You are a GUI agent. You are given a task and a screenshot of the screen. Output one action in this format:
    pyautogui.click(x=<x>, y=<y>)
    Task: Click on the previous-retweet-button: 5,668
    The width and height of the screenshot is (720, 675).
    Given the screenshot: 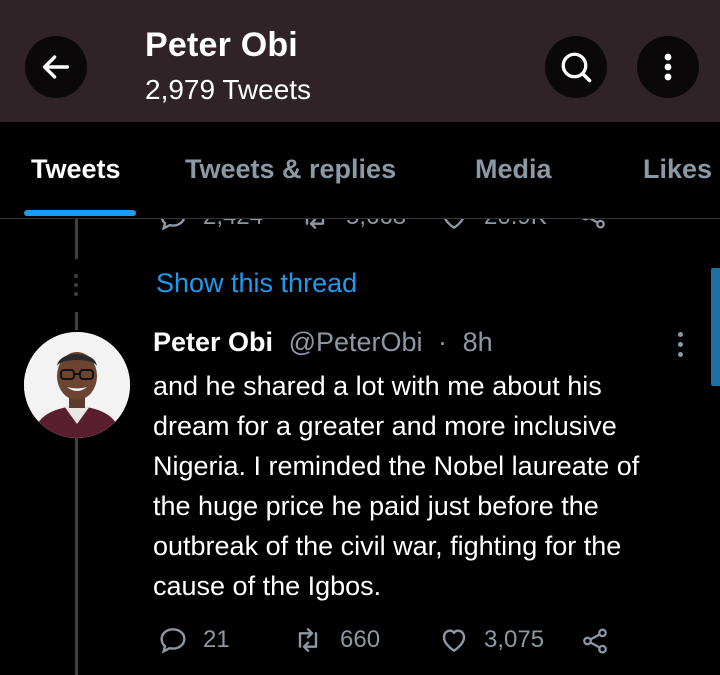 What is the action you would take?
    pyautogui.click(x=352, y=226)
    